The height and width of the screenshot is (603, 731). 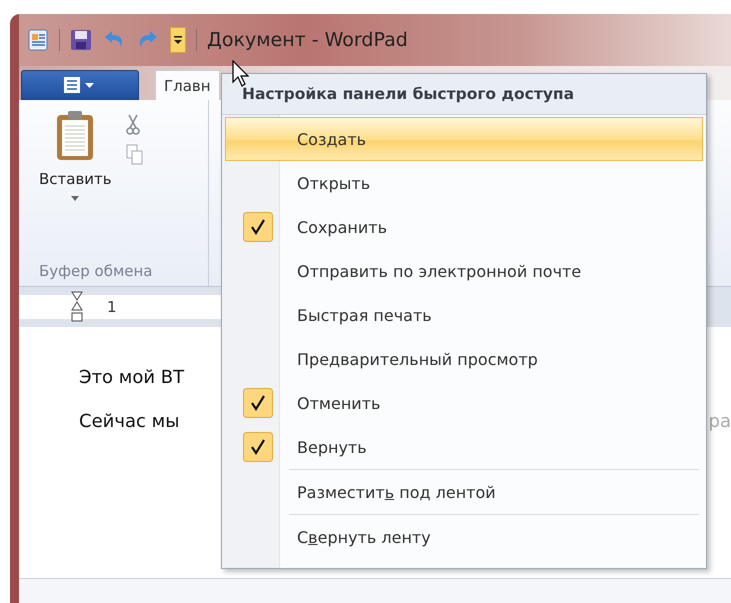 What do you see at coordinates (131, 378) in the screenshot?
I see `document-text: Это мой ВТ` at bounding box center [131, 378].